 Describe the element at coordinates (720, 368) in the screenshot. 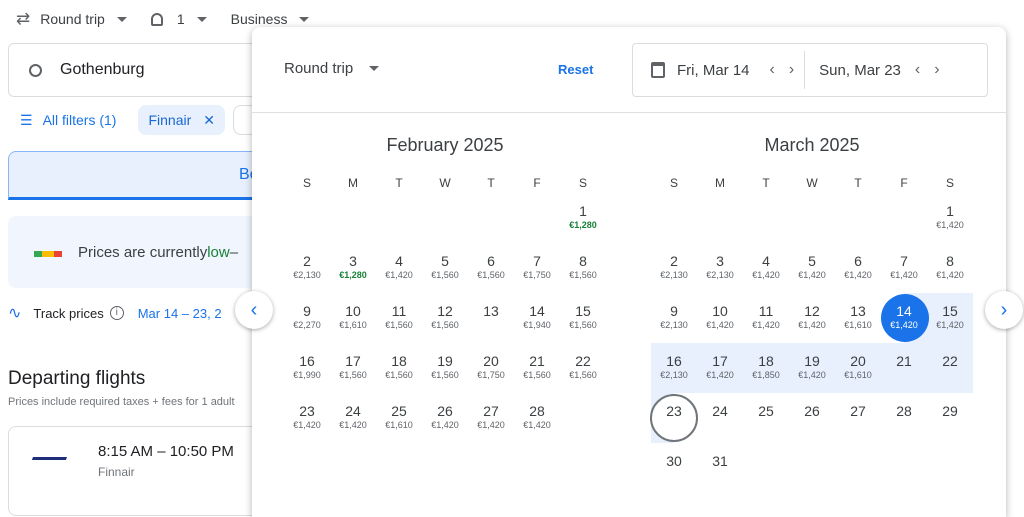

I see `calendar-day: 17 €1,420` at that location.